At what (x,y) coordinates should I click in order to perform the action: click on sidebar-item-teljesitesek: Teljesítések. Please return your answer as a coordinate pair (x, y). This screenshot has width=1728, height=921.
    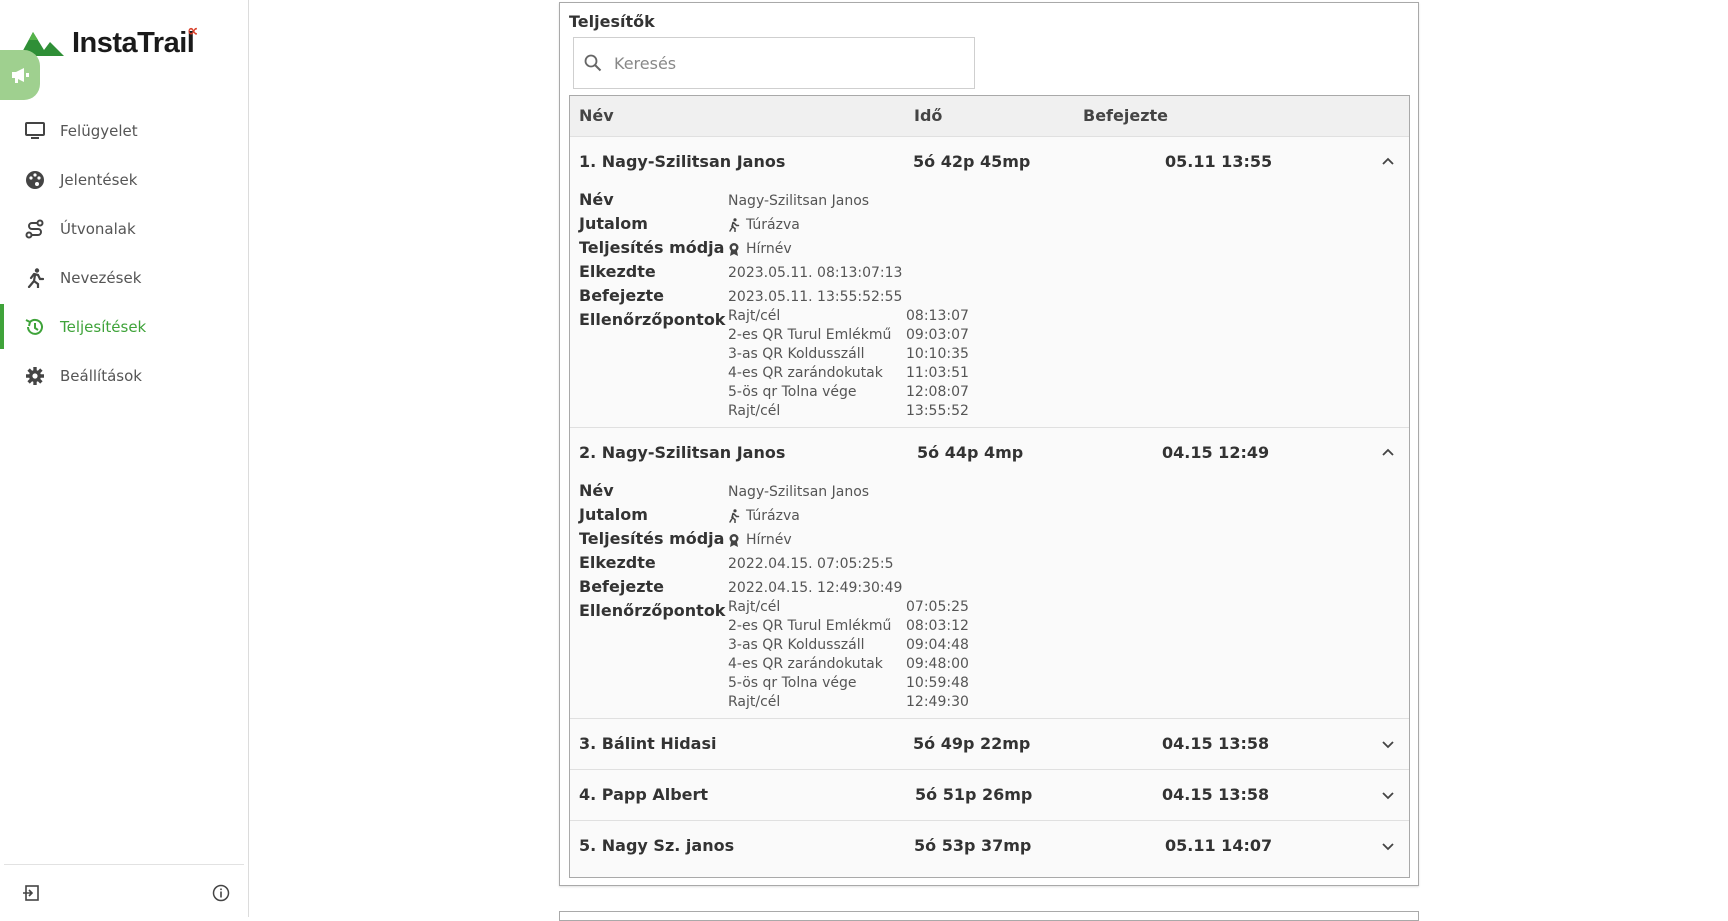
    Looking at the image, I should click on (124, 326).